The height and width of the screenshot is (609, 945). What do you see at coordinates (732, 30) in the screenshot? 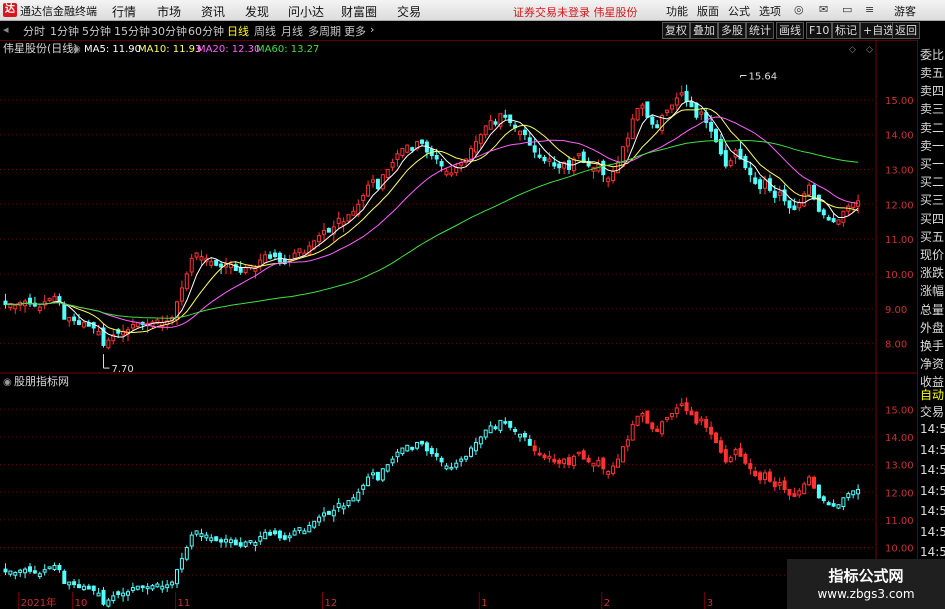
I see `multi-stock-button: 多股` at bounding box center [732, 30].